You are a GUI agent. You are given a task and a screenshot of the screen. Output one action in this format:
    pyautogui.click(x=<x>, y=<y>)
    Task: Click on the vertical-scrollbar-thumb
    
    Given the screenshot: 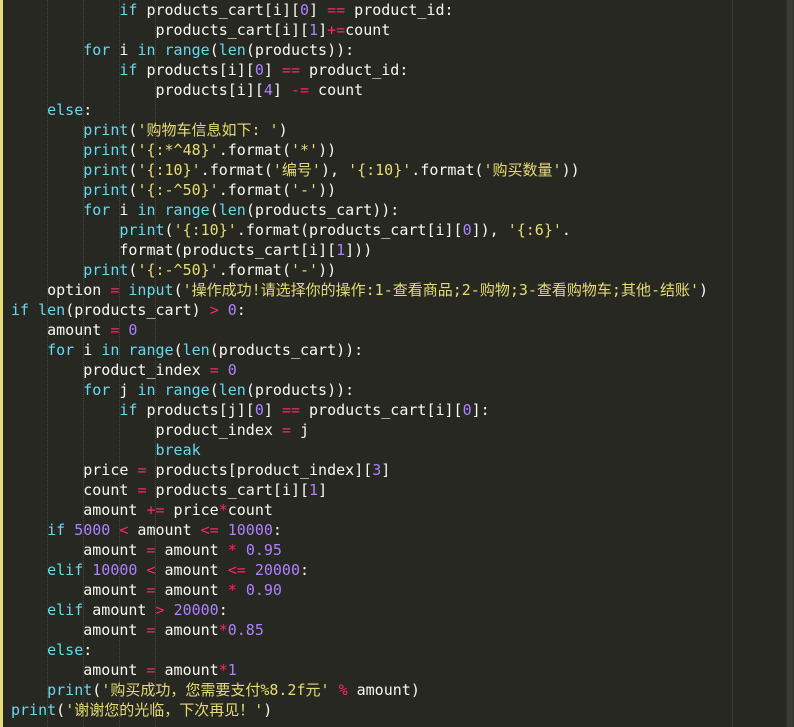 What is the action you would take?
    pyautogui.click(x=790, y=363)
    